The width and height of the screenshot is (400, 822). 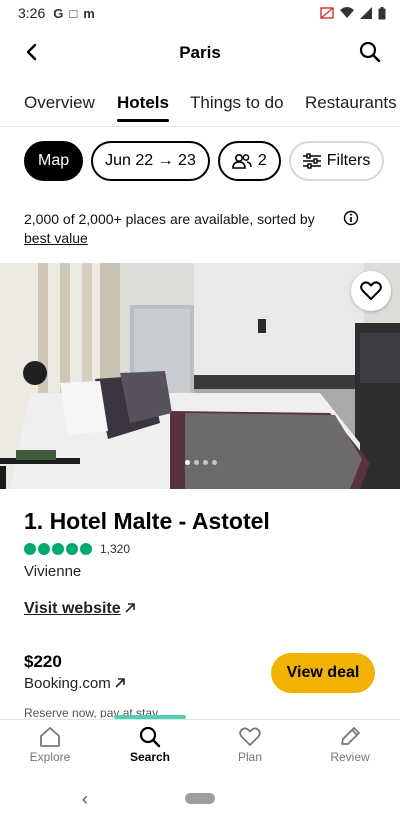 What do you see at coordinates (350, 736) in the screenshot?
I see `pencil-icon` at bounding box center [350, 736].